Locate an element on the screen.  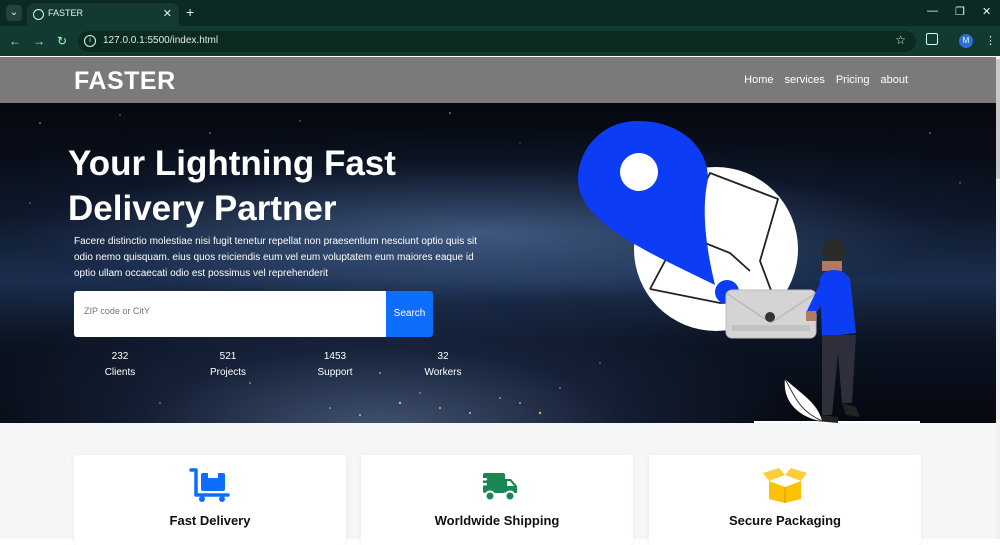
service-title: Fast Delivery is located at coordinates (210, 520).